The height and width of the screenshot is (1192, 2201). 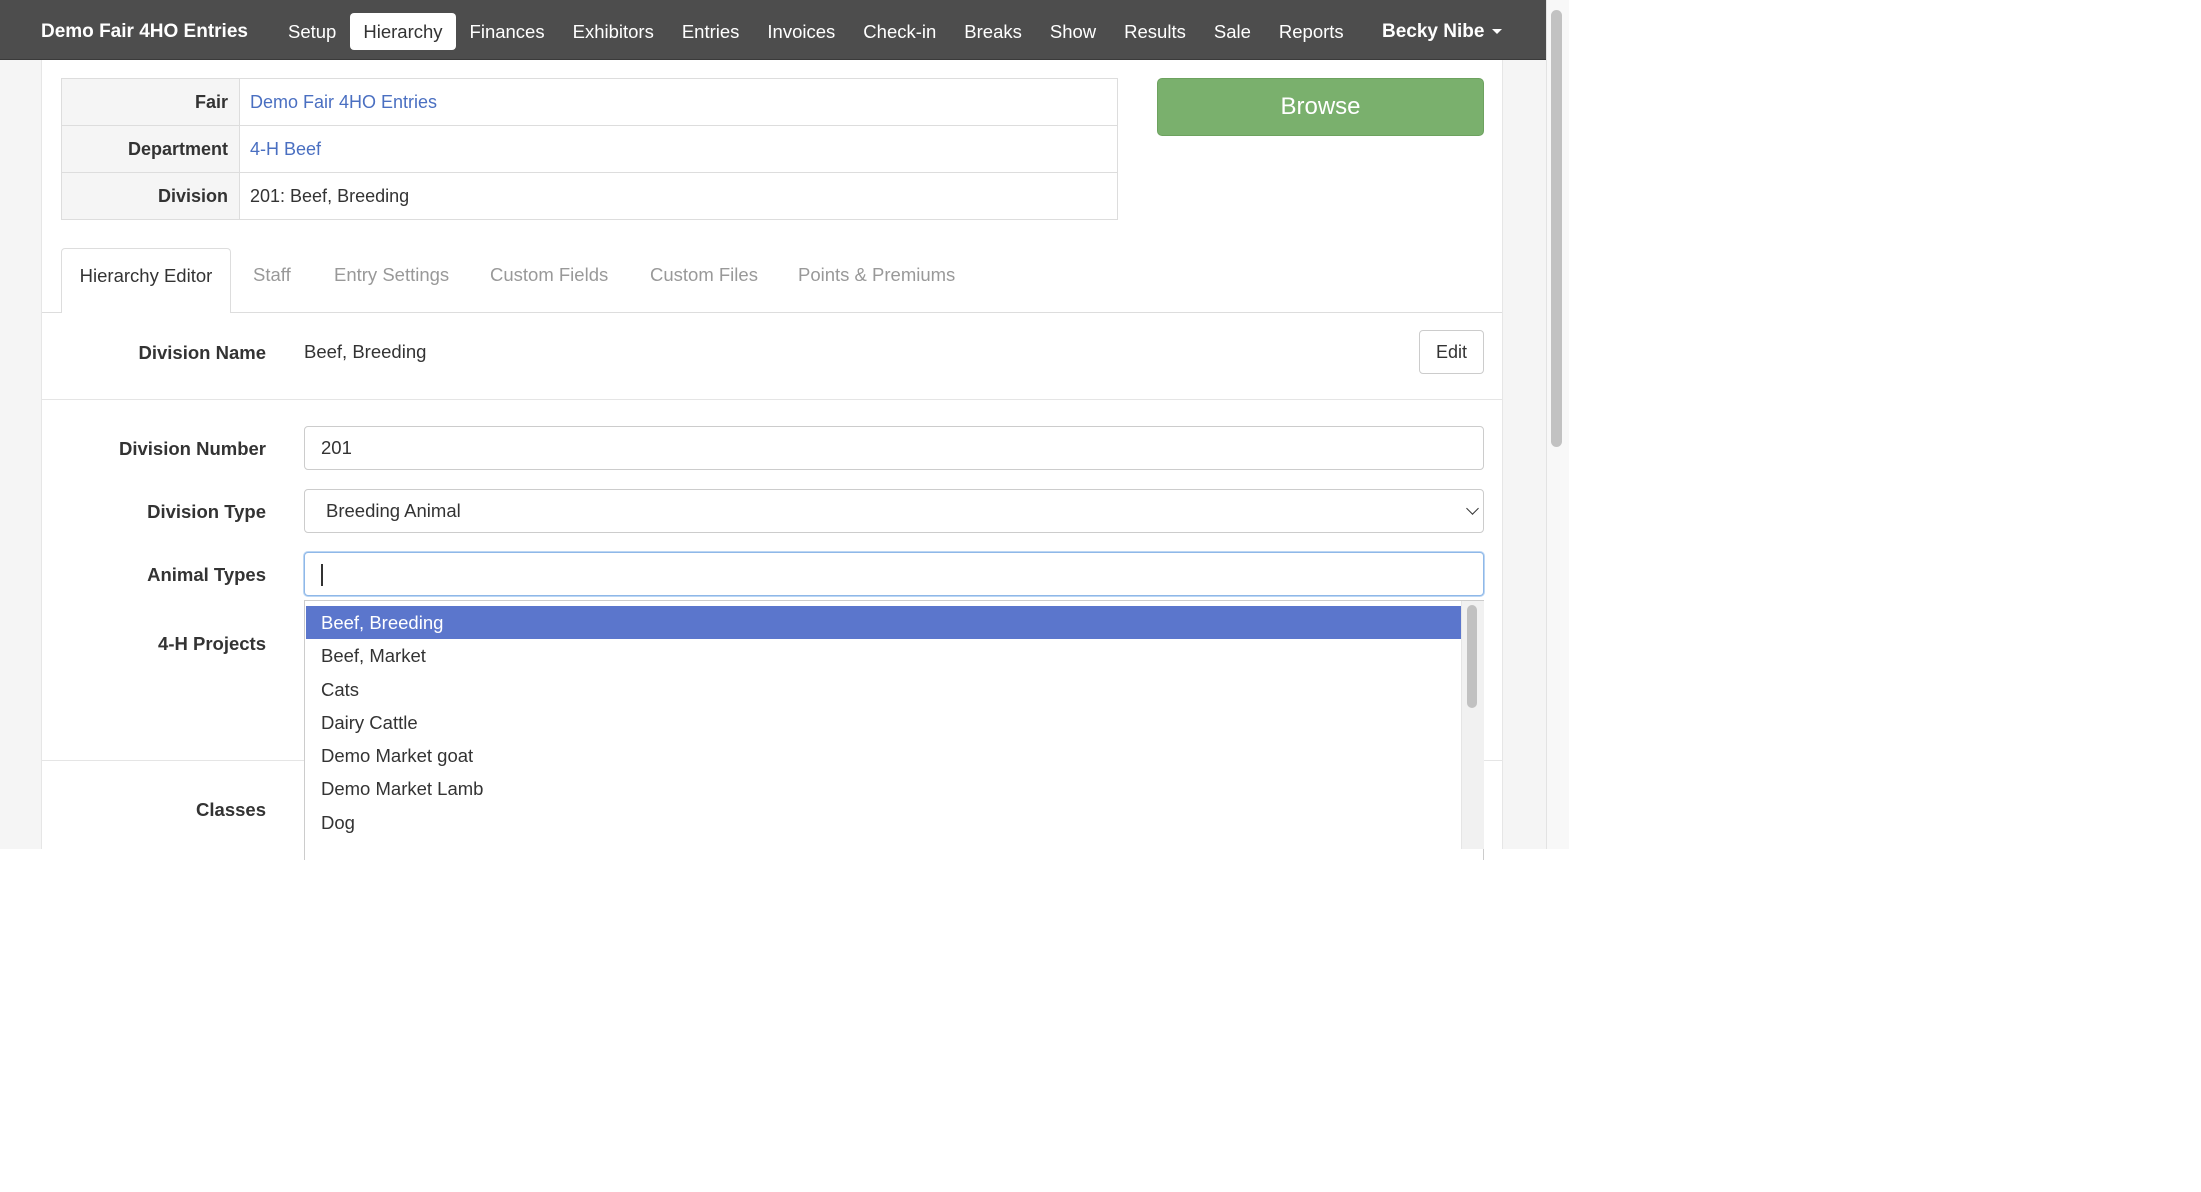 What do you see at coordinates (507, 31) in the screenshot?
I see `nav-item-finances: Finances` at bounding box center [507, 31].